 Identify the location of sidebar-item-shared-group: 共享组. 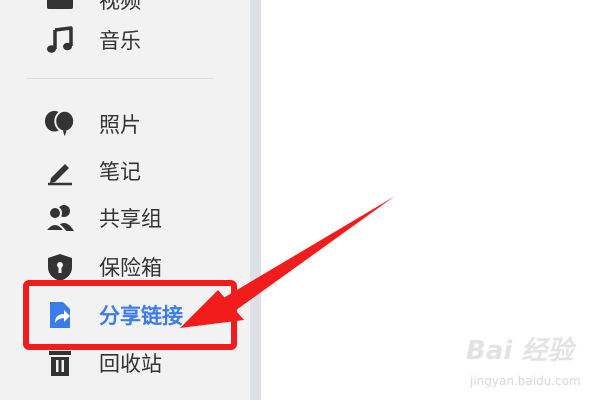
(125, 218).